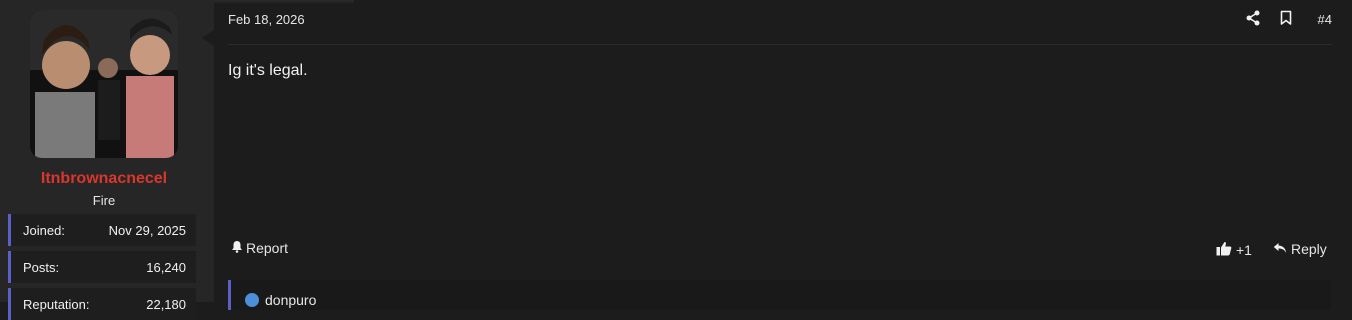  What do you see at coordinates (41, 267) in the screenshot?
I see `stat-label: Posts:` at bounding box center [41, 267].